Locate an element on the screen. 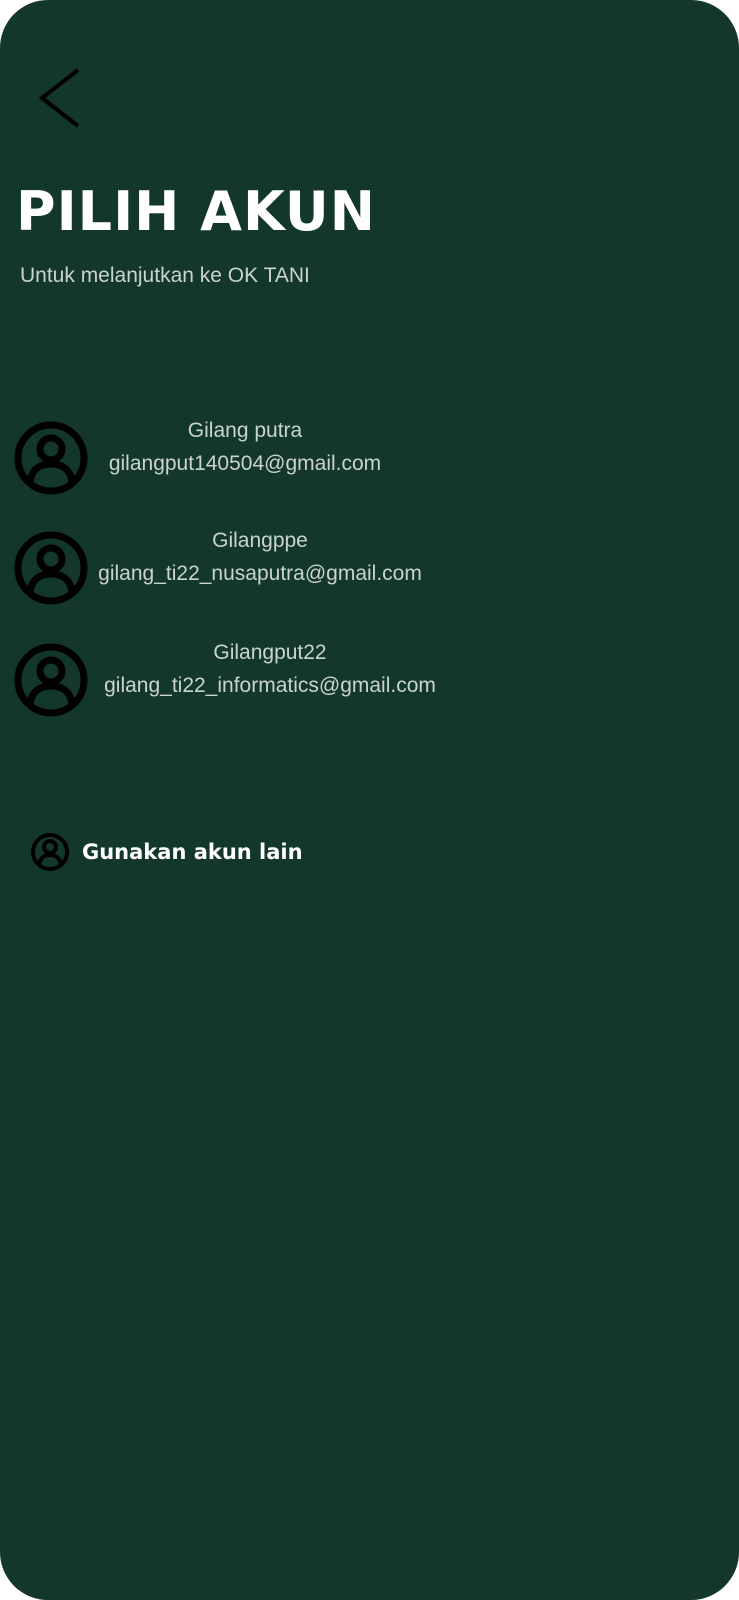 This screenshot has width=739, height=1600. account-name: Gilangput22 is located at coordinates (270, 652).